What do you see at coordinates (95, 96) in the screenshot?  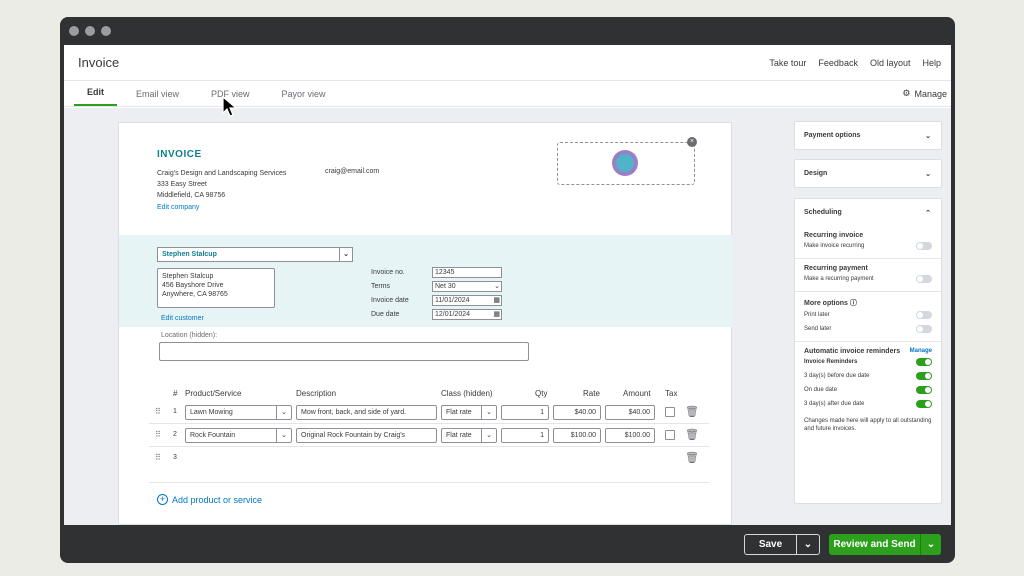 I see `tab-edit: Edit` at bounding box center [95, 96].